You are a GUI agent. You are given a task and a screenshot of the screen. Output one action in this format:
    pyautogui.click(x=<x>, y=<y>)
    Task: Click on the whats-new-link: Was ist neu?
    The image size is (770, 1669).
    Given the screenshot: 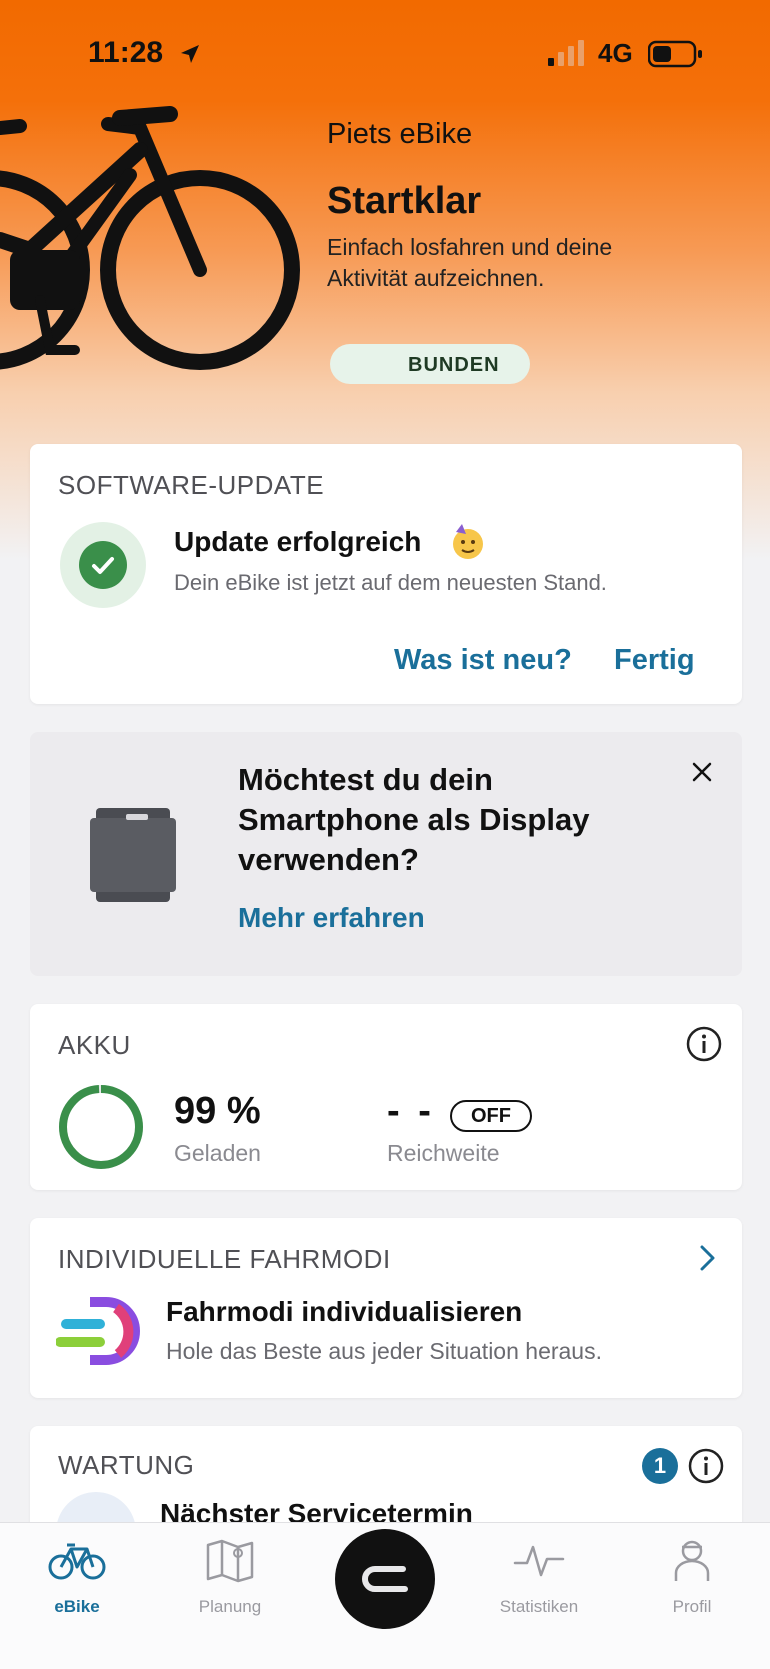 What is the action you would take?
    pyautogui.click(x=483, y=660)
    